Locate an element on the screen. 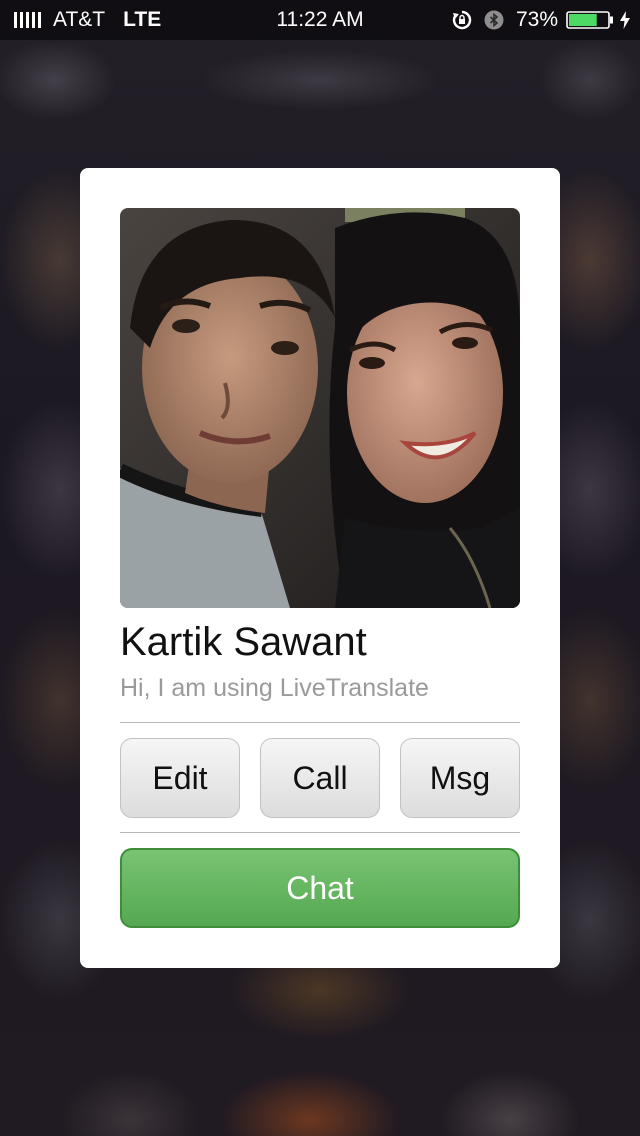 The width and height of the screenshot is (640, 1136). edit-button: Edit is located at coordinates (180, 778).